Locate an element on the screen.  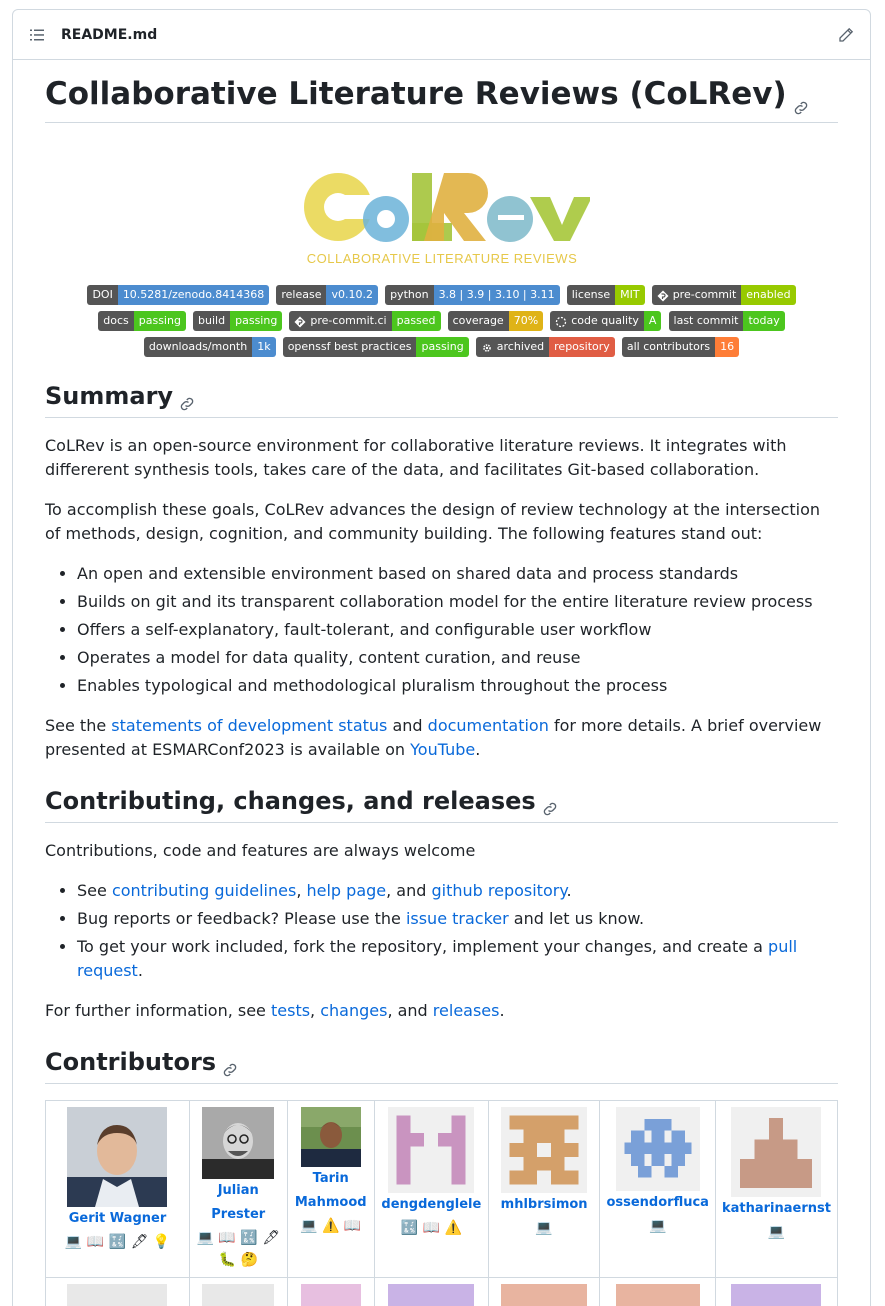
badge-label-text: last commit is located at coordinates (706, 321).